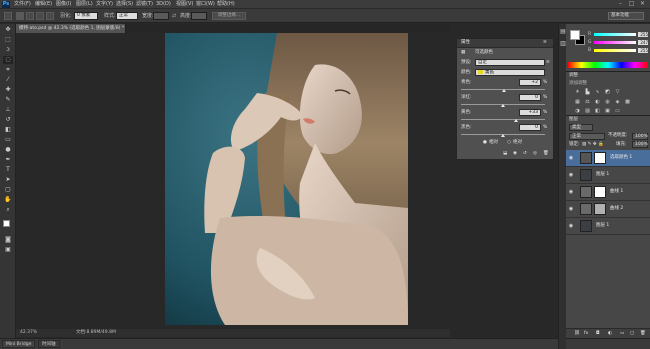 This screenshot has width=650, height=349. Describe the element at coordinates (8, 160) in the screenshot. I see `pen-tool-icon: ✒` at that location.